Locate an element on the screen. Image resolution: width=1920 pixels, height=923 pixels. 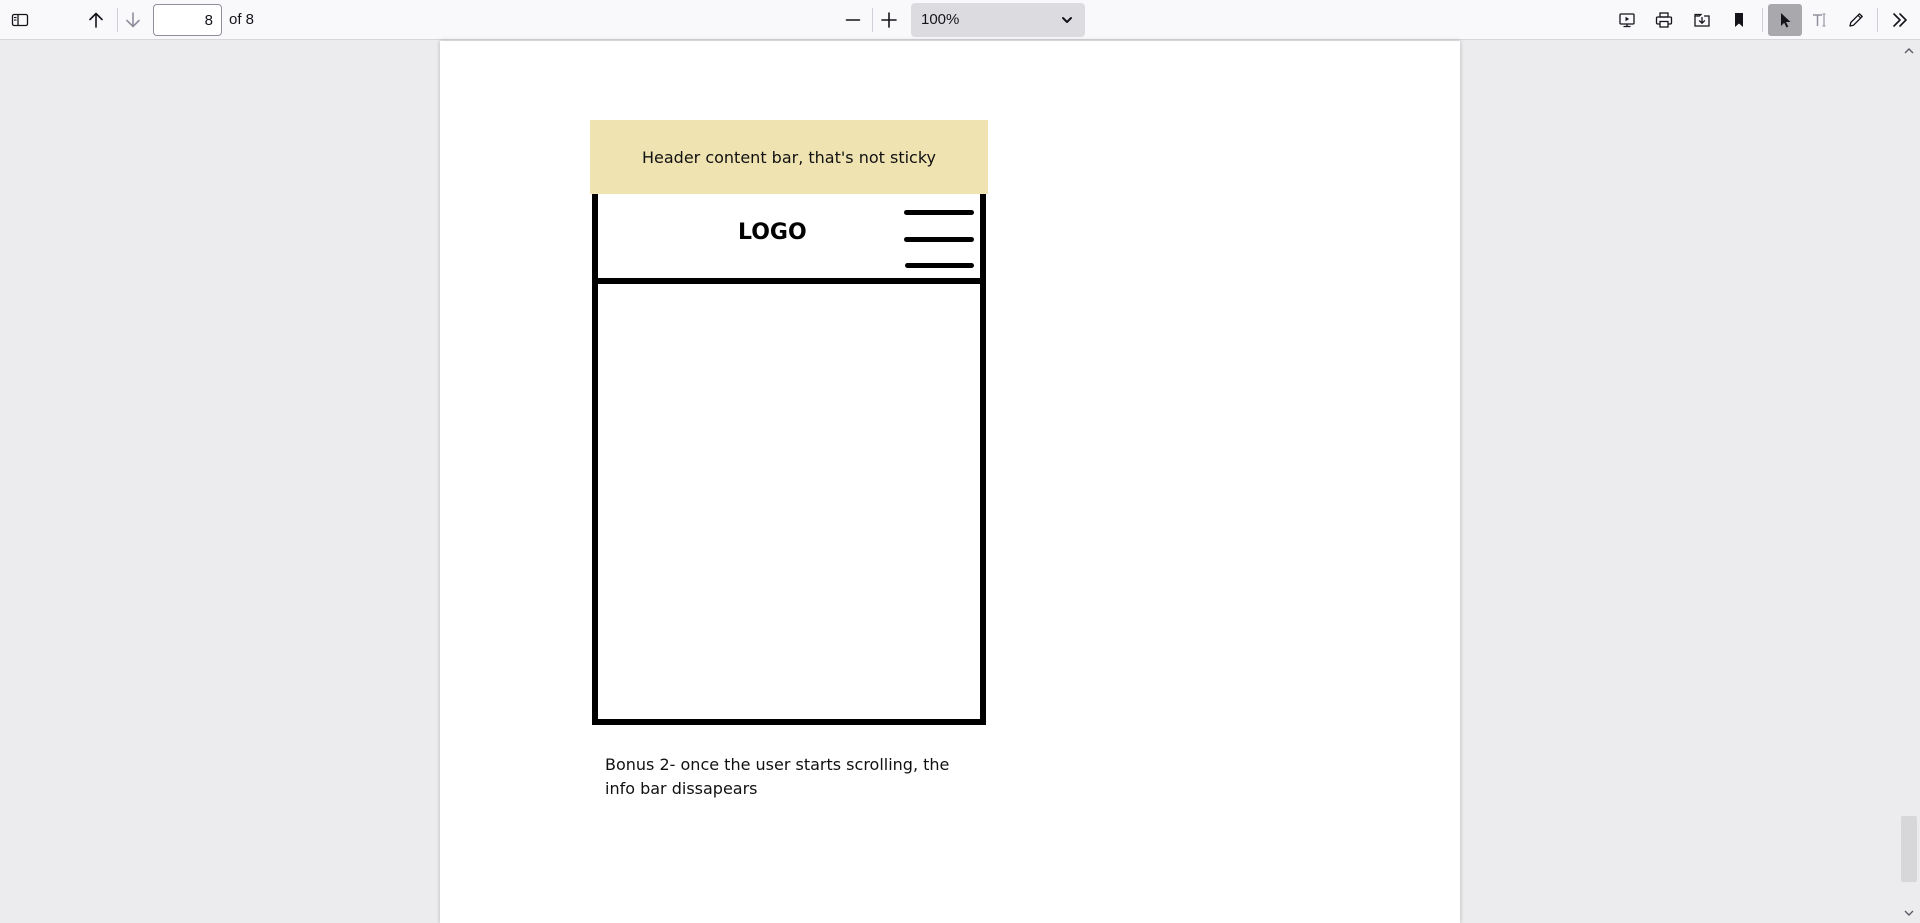
cursor-icon is located at coordinates (1786, 20).